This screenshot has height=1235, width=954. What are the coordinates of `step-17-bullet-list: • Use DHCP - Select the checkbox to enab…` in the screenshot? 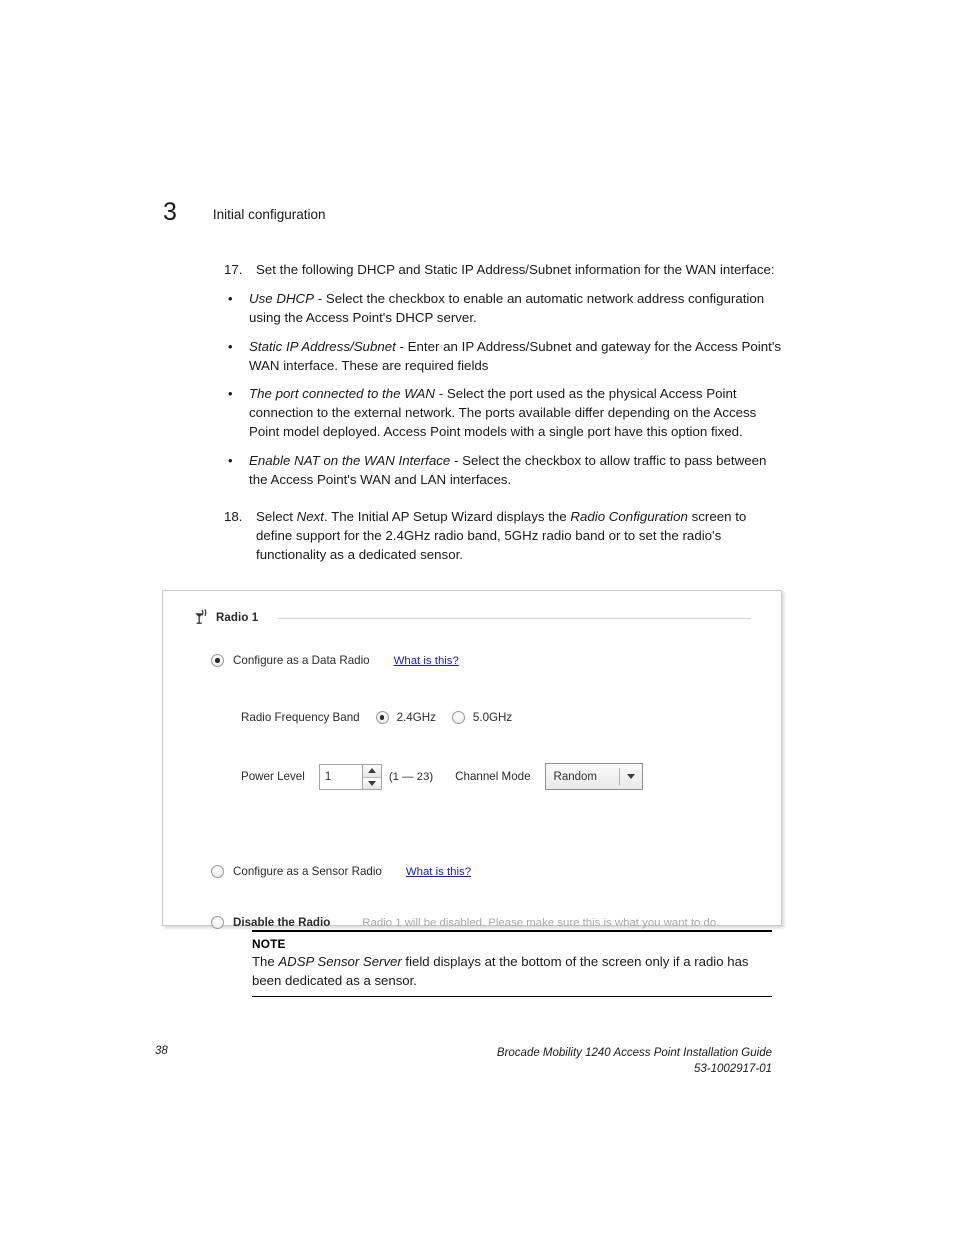 It's located at (504, 389).